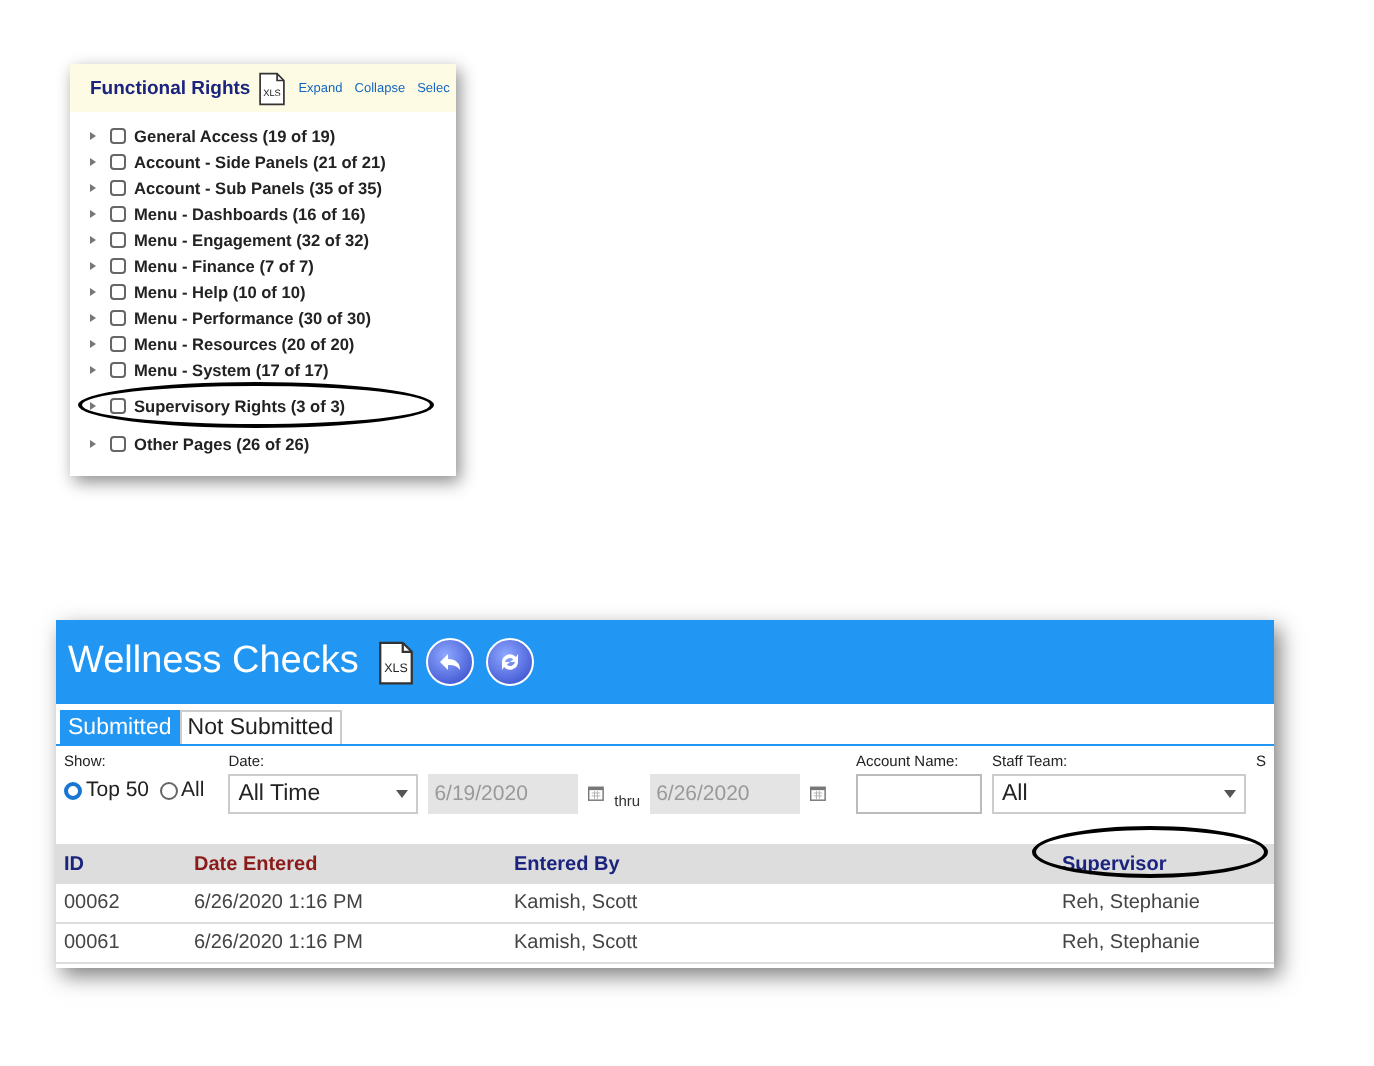 The width and height of the screenshot is (1374, 1066). I want to click on rights-group-label: Menu - System (17 of 17), so click(231, 369).